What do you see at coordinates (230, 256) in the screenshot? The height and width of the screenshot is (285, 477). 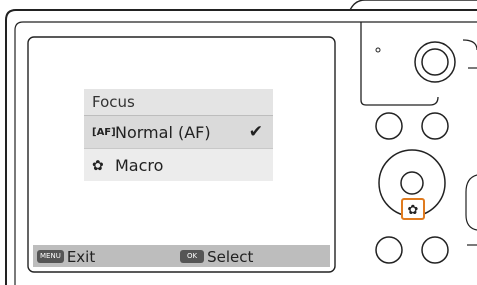 I see `select-label: Select` at bounding box center [230, 256].